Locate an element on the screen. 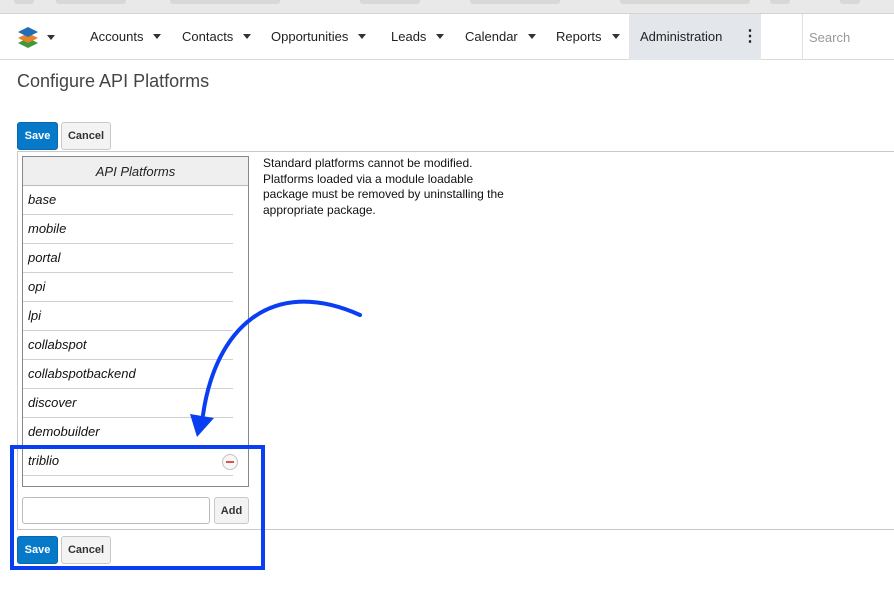  annotation-arrow-icon is located at coordinates (276, 368).